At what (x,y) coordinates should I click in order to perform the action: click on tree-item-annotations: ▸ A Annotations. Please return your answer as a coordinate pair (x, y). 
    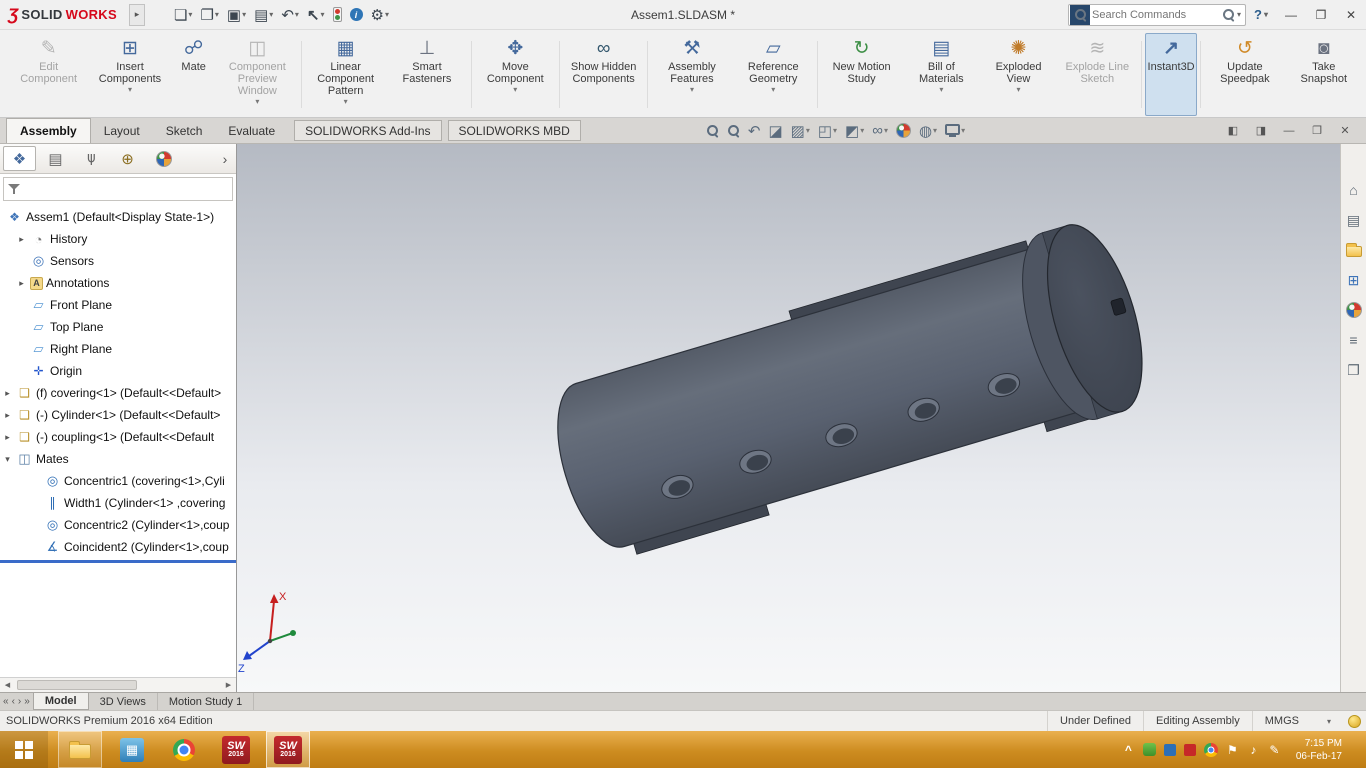
    Looking at the image, I should click on (118, 283).